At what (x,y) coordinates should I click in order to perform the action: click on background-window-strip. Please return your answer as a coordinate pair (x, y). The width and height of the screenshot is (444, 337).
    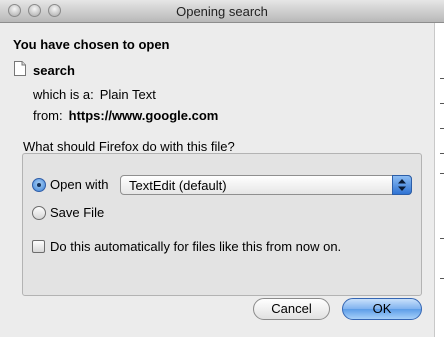
    Looking at the image, I should click on (439, 180).